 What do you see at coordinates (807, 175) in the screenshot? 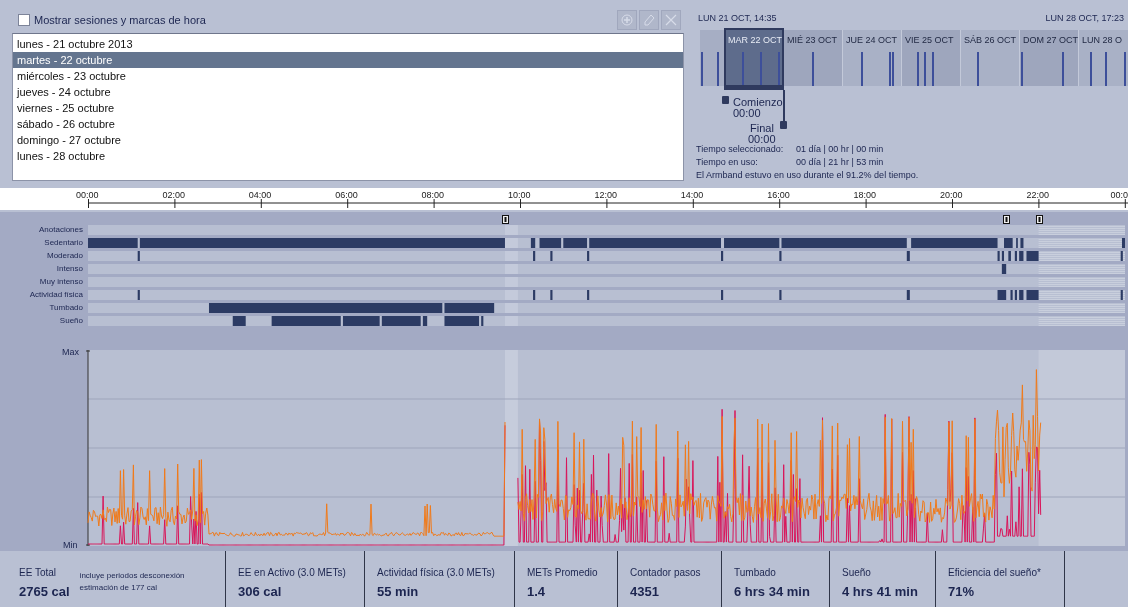
I see `usage-note: El Armband estuvo en uso durante el 91.2% del tiempo.` at bounding box center [807, 175].